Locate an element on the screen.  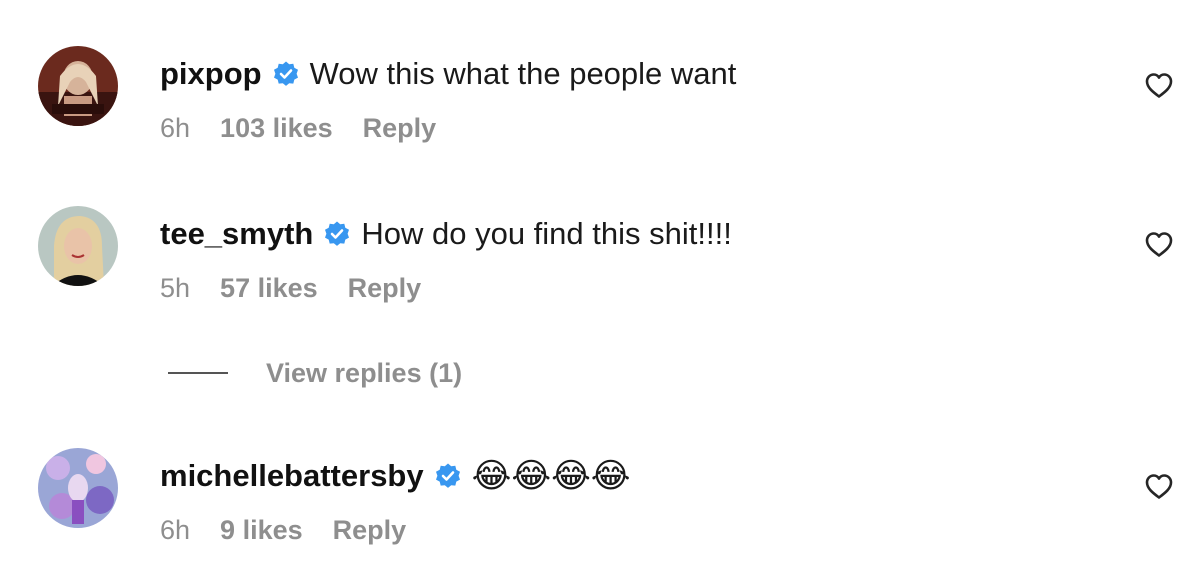
comment-meta: 6h 103 likes Reply is located at coordinates (313, 128).